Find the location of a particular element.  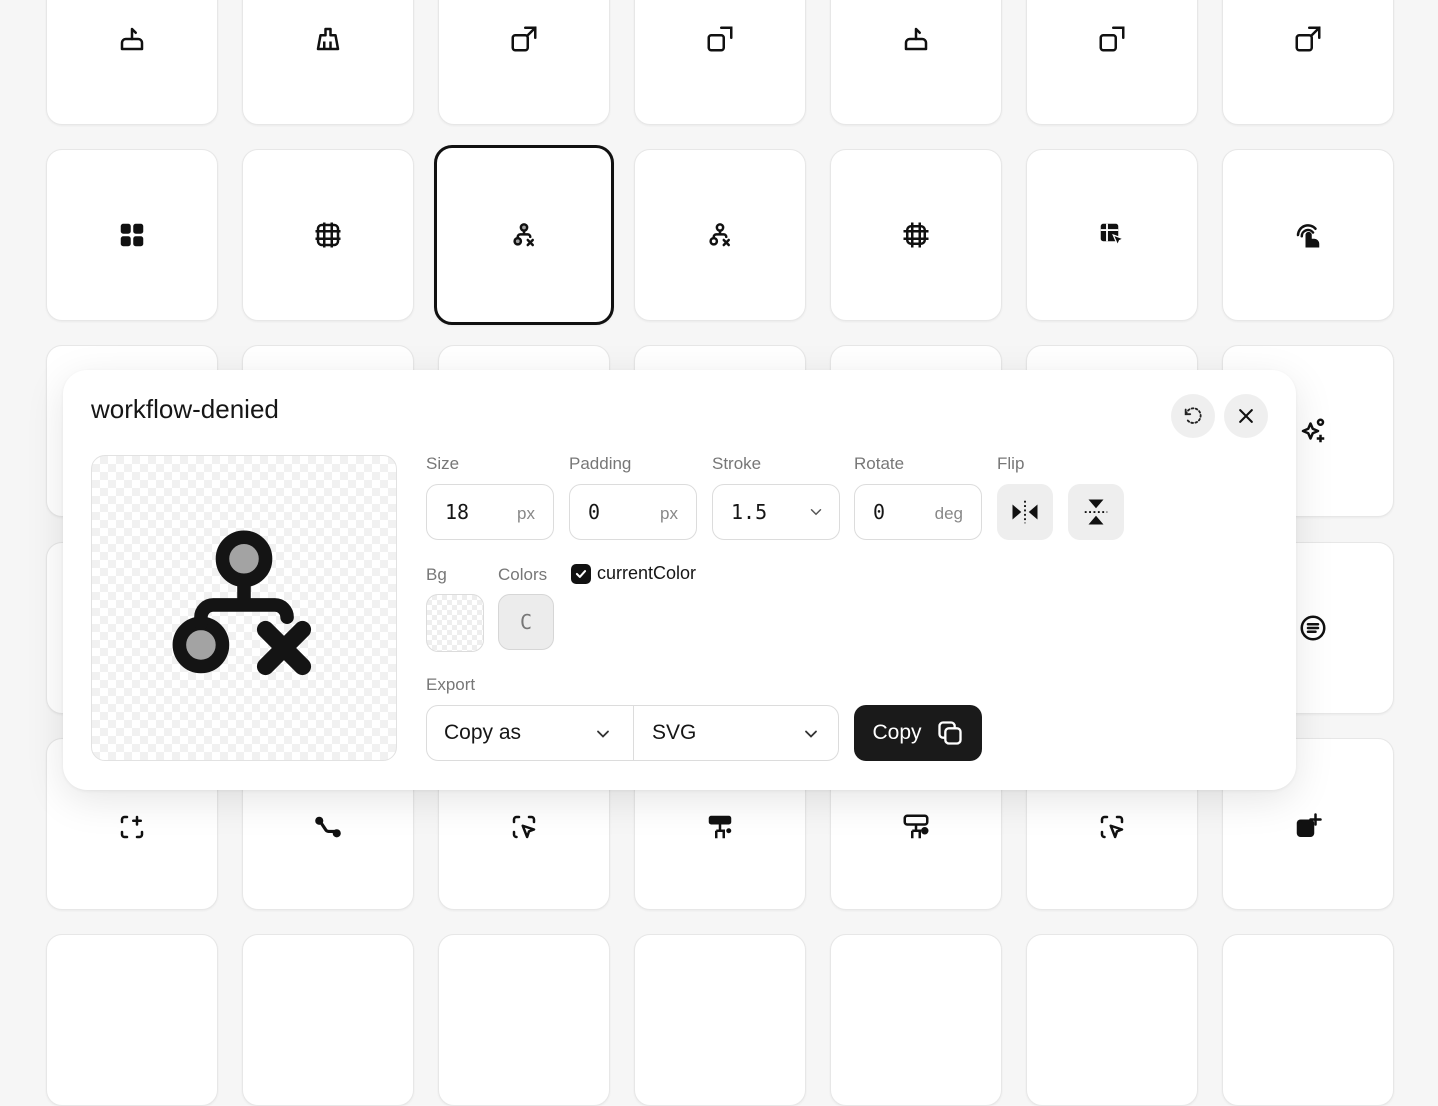

padding-label: Padding is located at coordinates (600, 463).